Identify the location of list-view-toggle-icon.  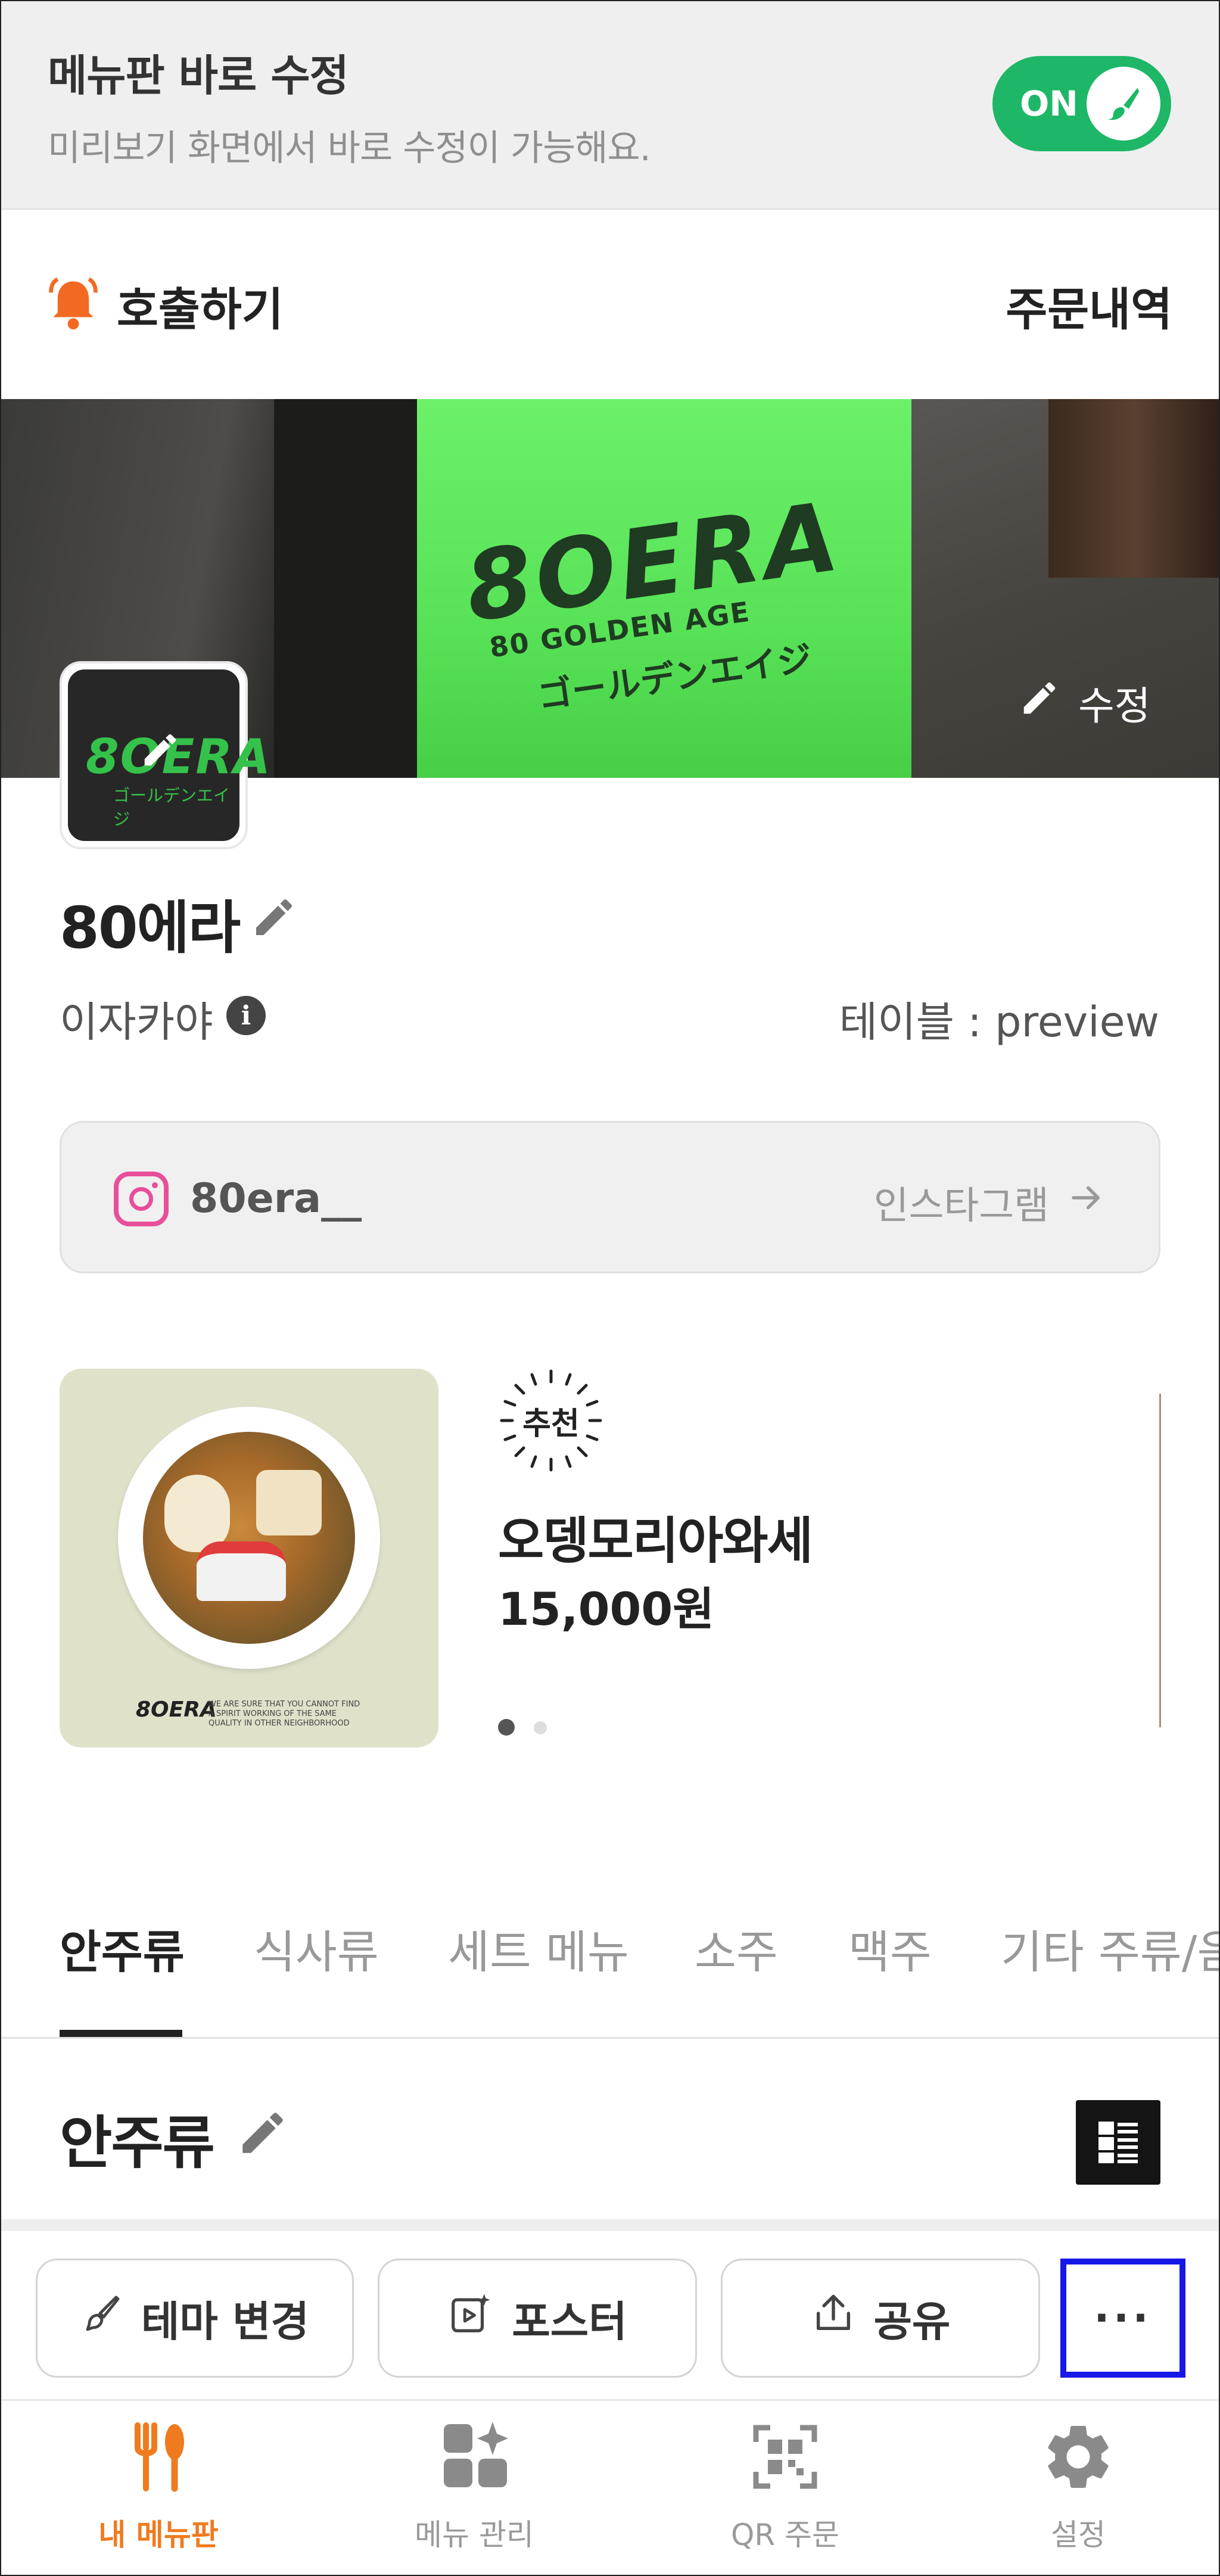
(1118, 2142).